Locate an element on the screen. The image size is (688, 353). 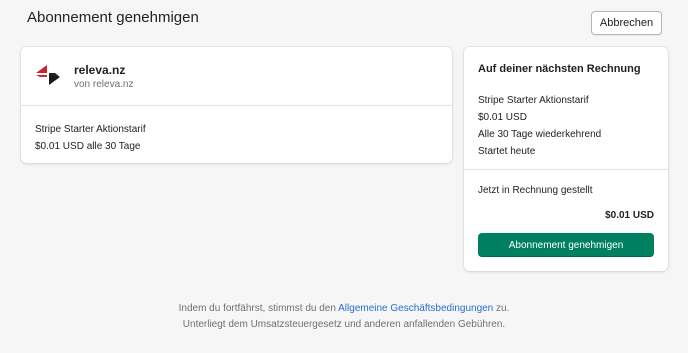
app-developer: von releva.nz is located at coordinates (104, 84).